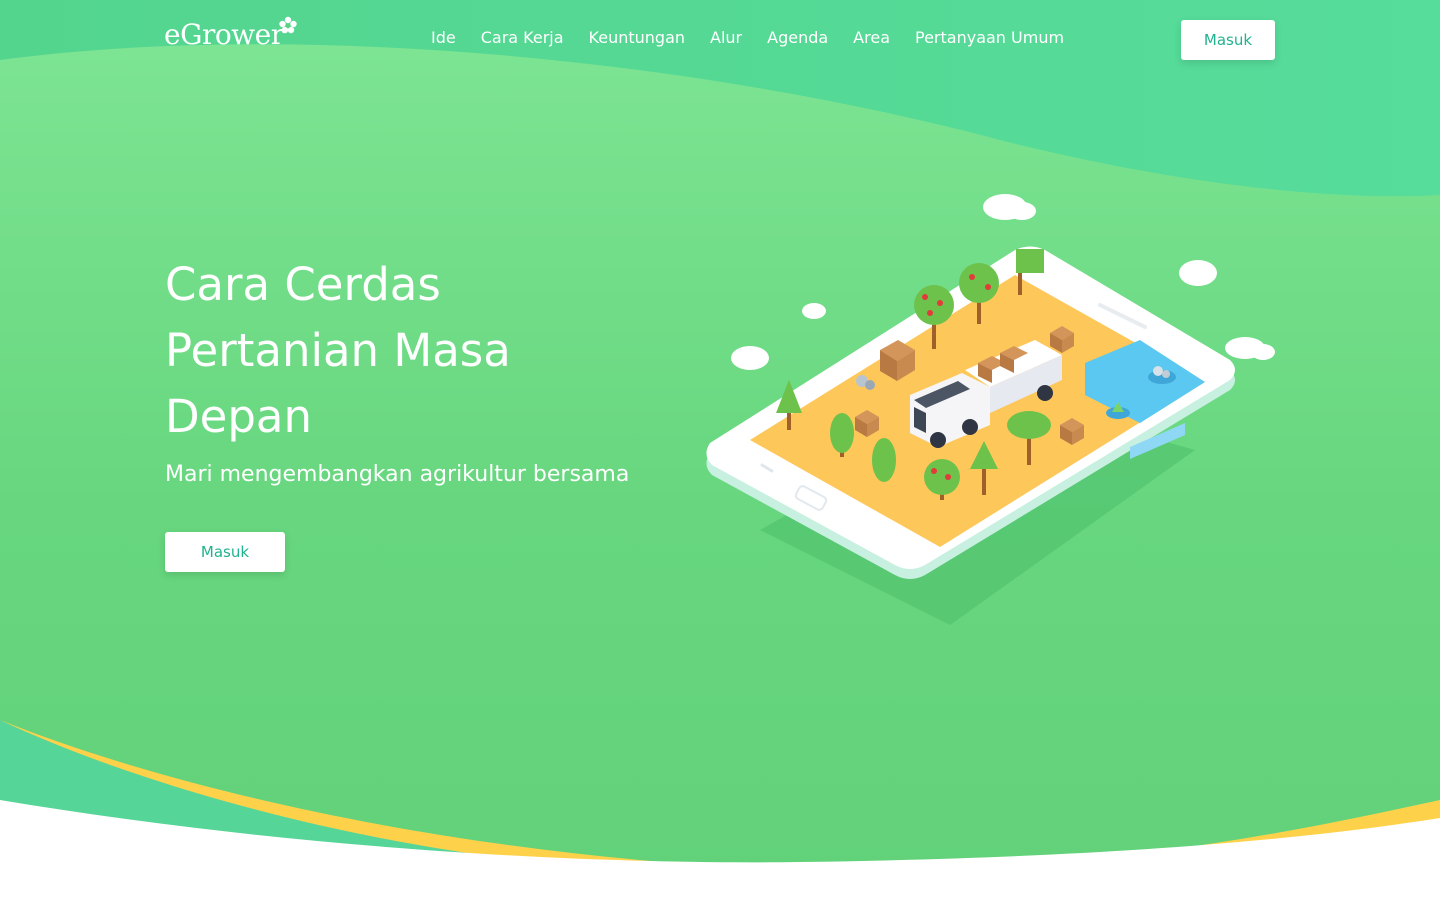 Image resolution: width=1440 pixels, height=900 pixels. What do you see at coordinates (287, 25) in the screenshot?
I see `flower-icon` at bounding box center [287, 25].